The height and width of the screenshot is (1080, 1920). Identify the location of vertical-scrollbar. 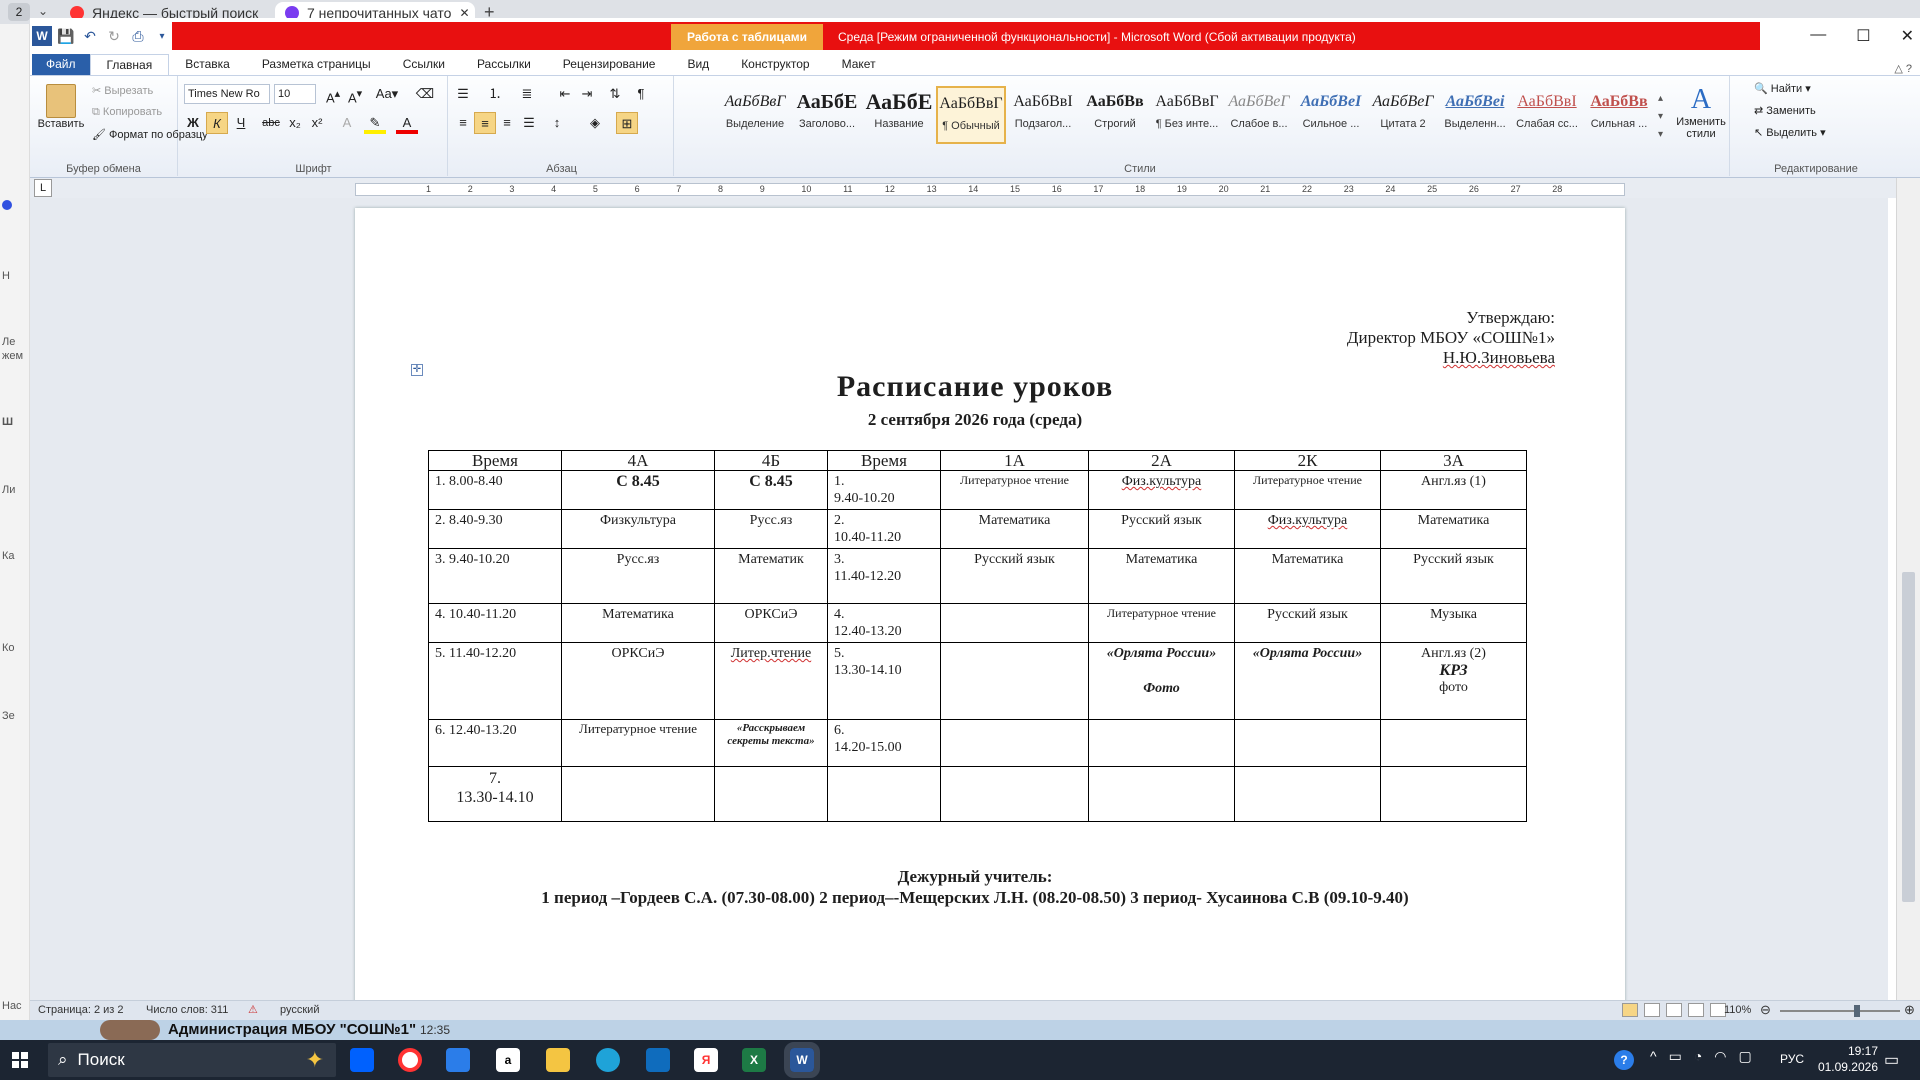
(1908, 589).